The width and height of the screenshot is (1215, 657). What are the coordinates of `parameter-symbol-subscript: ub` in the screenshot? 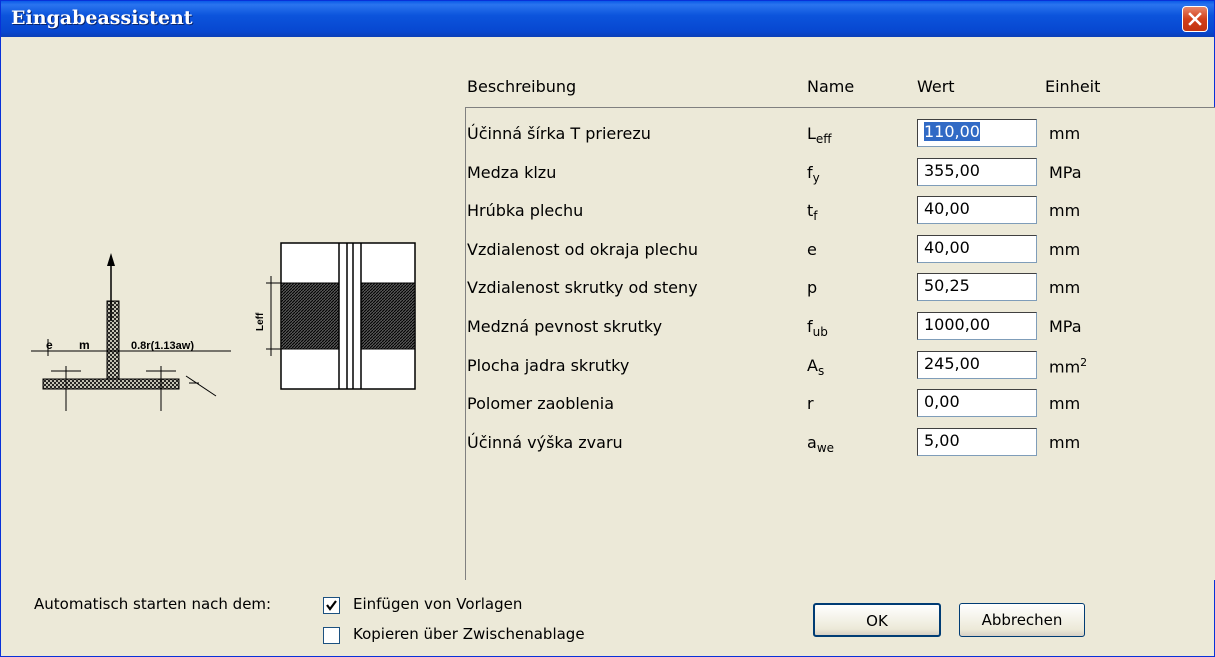 It's located at (820, 332).